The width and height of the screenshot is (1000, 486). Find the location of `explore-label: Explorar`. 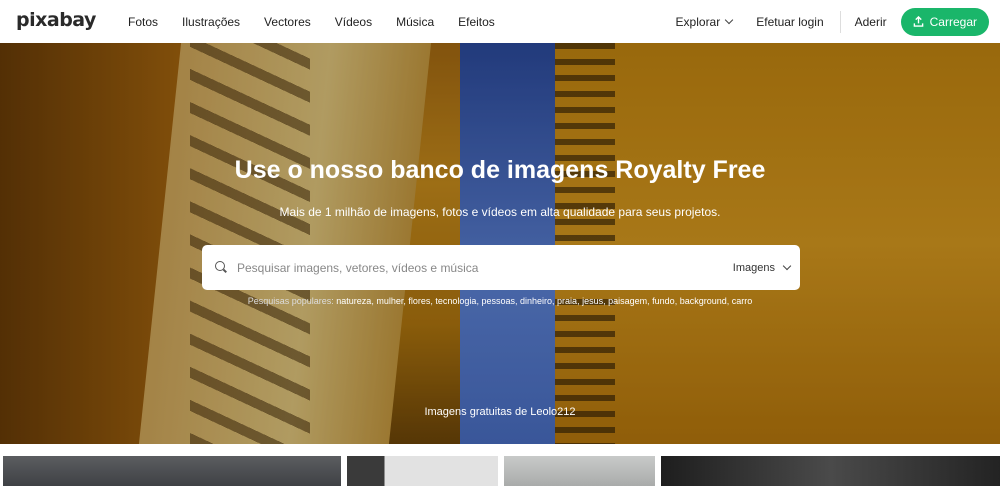

explore-label: Explorar is located at coordinates (698, 21).